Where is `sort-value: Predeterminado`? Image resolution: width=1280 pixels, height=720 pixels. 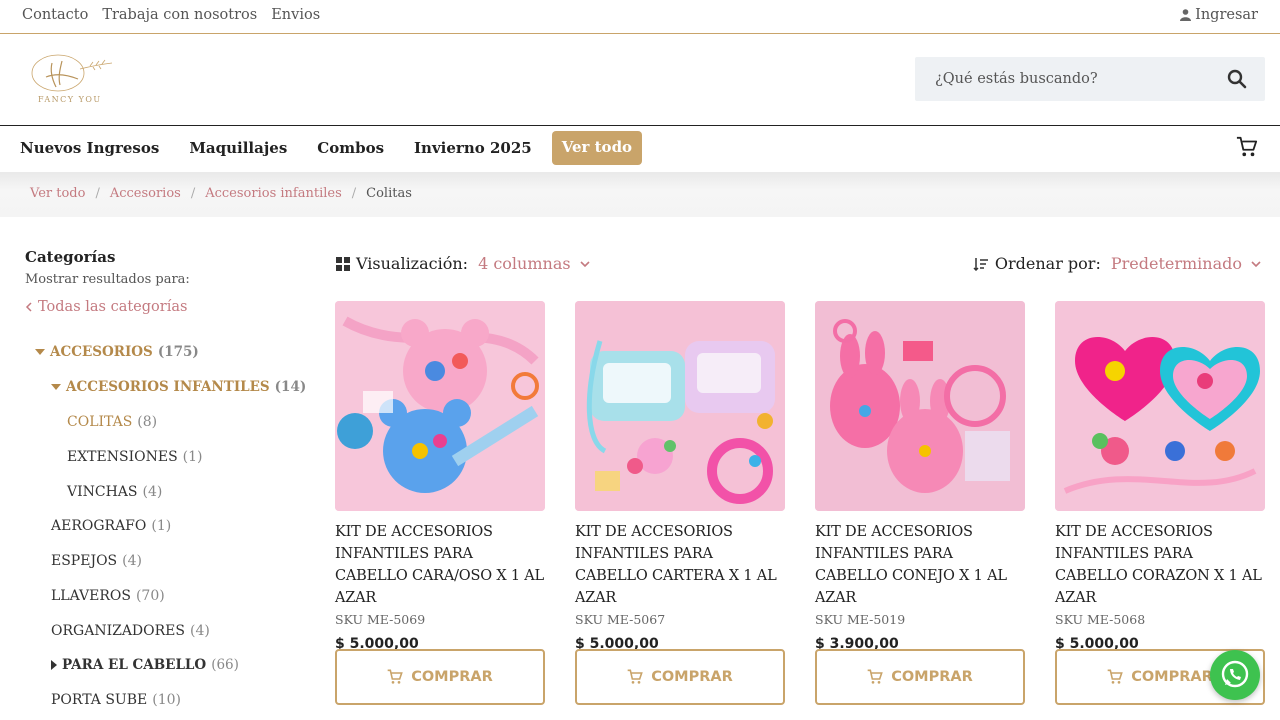 sort-value: Predeterminado is located at coordinates (1176, 263).